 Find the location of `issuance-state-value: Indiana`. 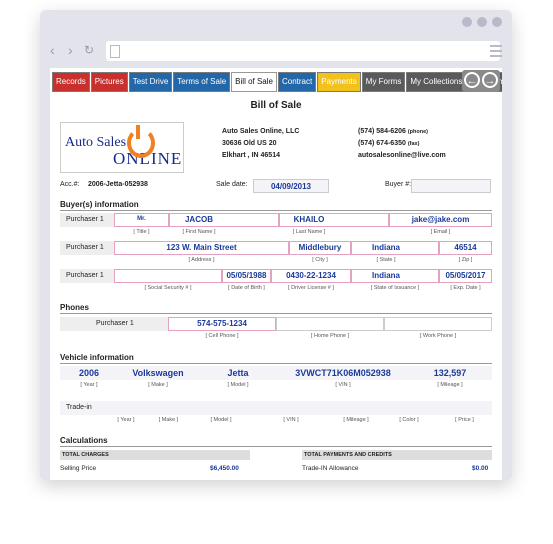

issuance-state-value: Indiana is located at coordinates (385, 275).